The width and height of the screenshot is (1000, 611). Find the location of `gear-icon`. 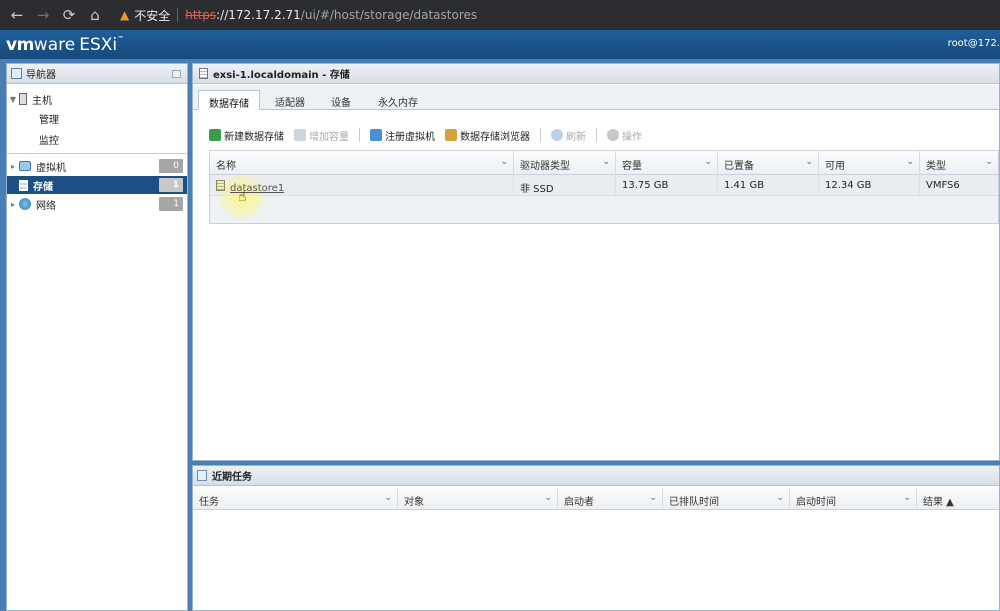

gear-icon is located at coordinates (613, 135).